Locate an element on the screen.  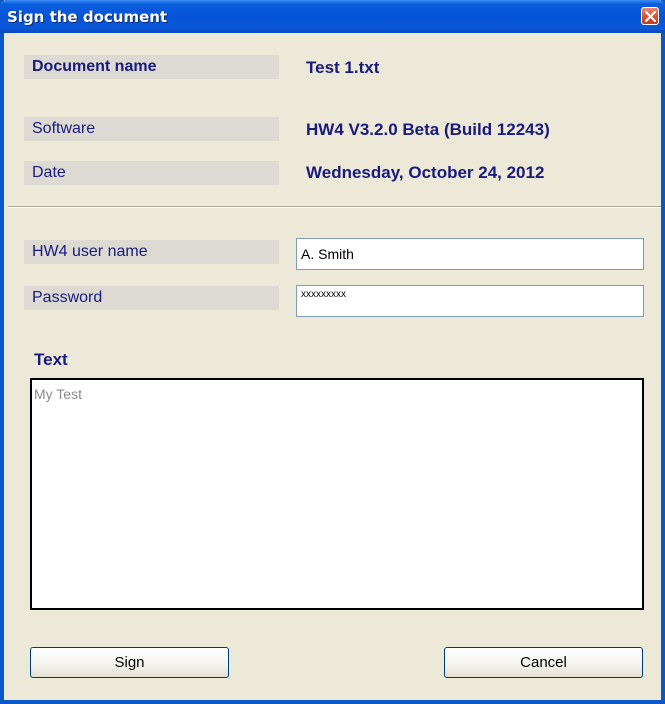
close-button is located at coordinates (650, 16).